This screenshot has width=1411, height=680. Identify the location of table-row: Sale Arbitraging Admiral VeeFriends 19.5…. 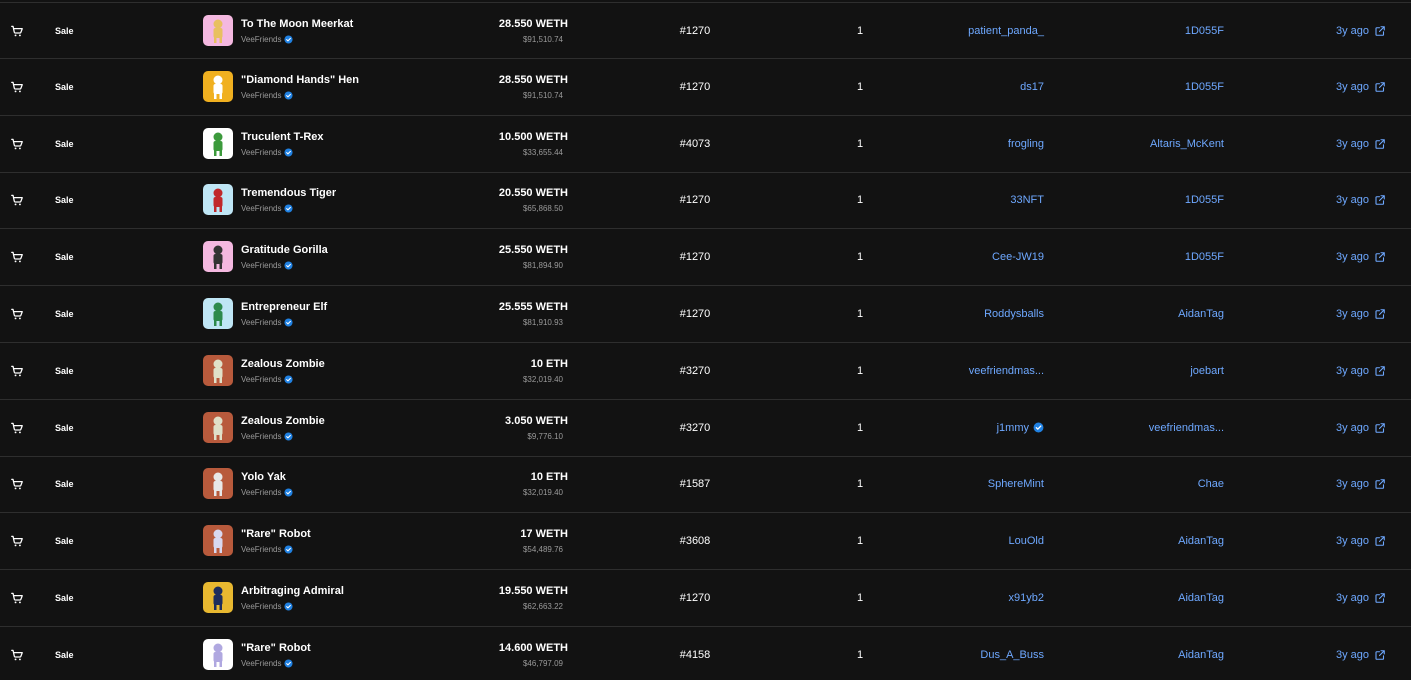
(705, 598).